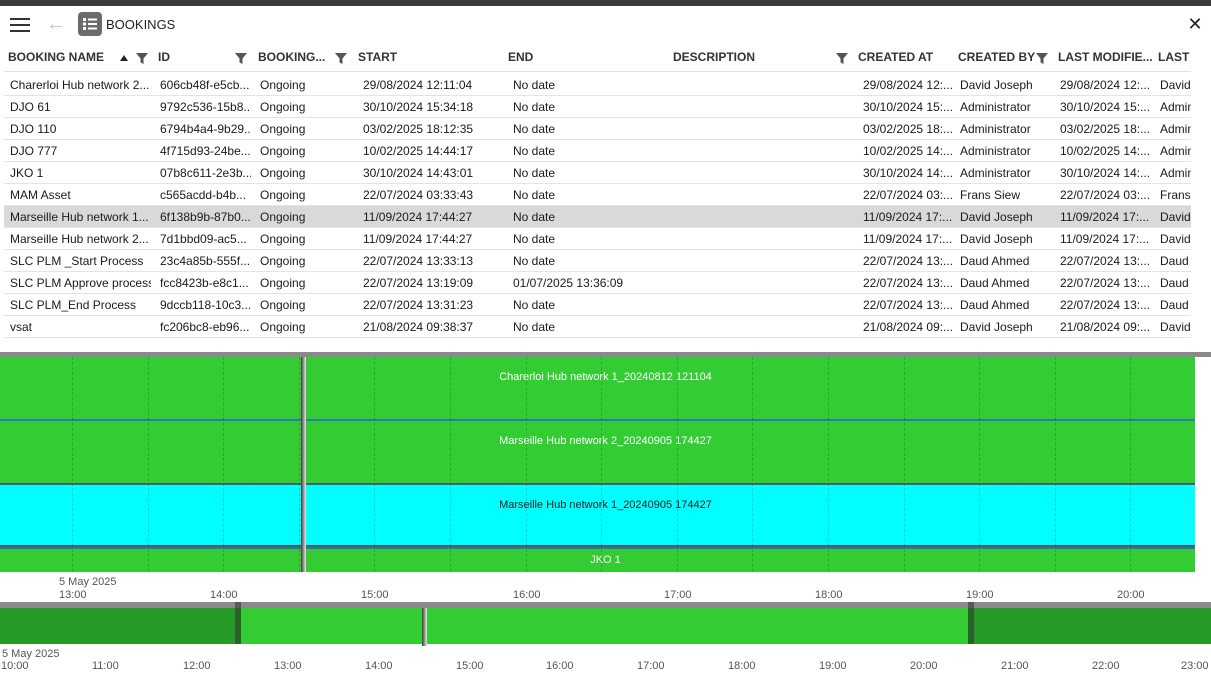  I want to click on time-cursor, so click(303, 464).